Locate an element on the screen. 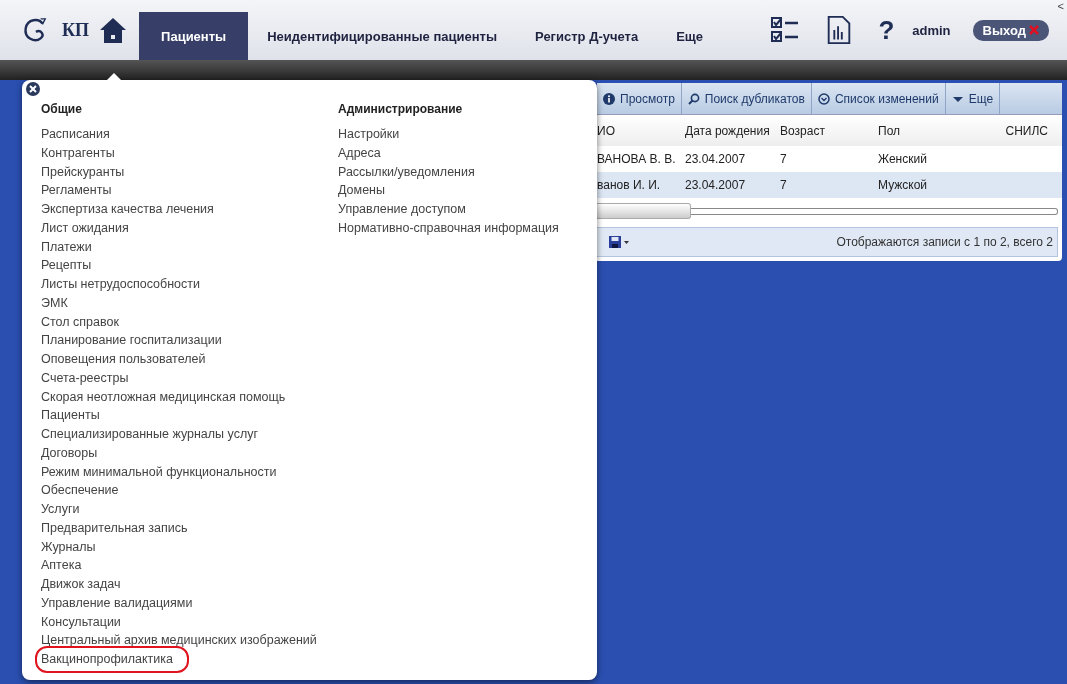  menu-item: Рассылки/уведомления is located at coordinates (406, 172).